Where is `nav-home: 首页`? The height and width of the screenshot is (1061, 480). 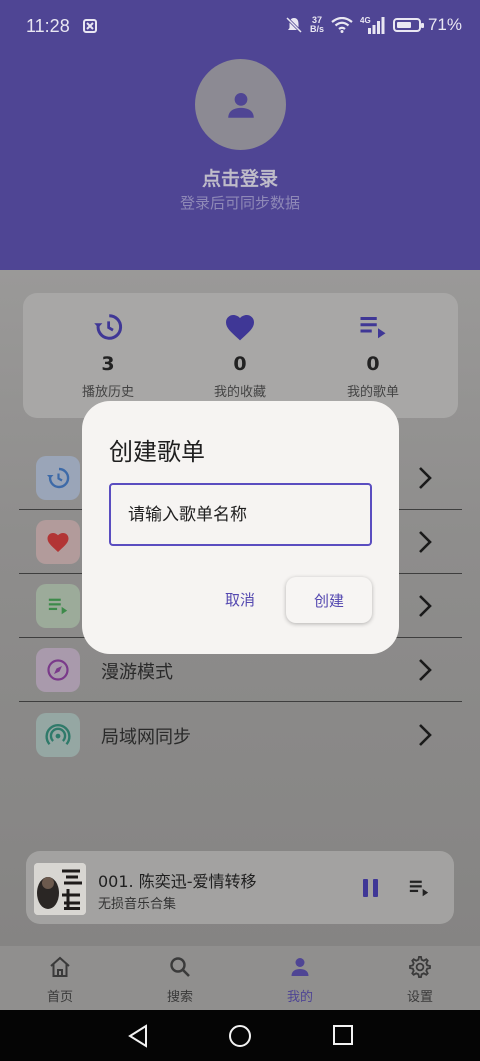
nav-home: 首页 is located at coordinates (60, 979).